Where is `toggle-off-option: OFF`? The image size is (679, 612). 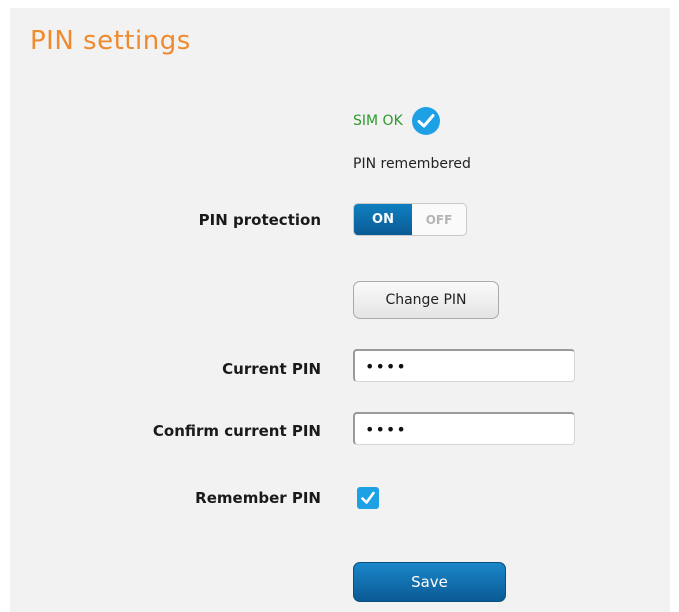 toggle-off-option: OFF is located at coordinates (439, 219).